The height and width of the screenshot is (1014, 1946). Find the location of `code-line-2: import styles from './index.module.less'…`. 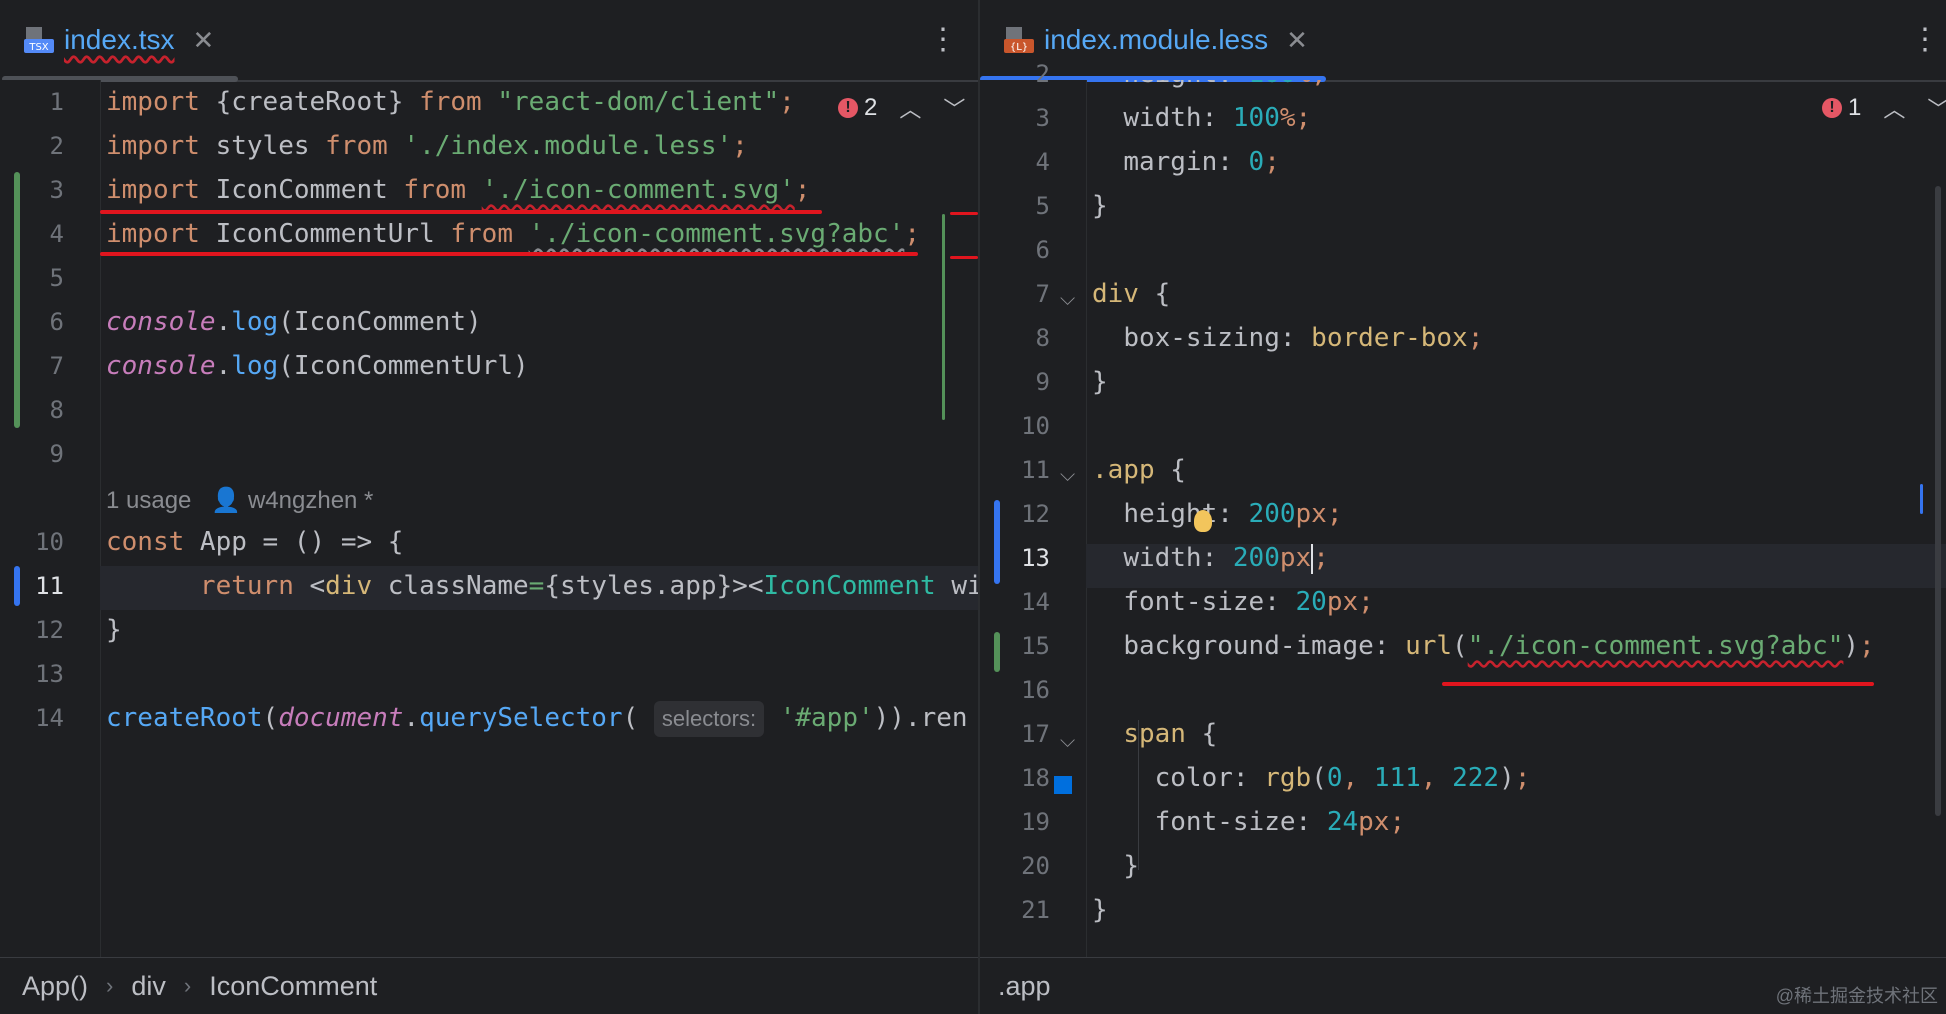

code-line-2: import styles from './index.module.less'… is located at coordinates (427, 146).